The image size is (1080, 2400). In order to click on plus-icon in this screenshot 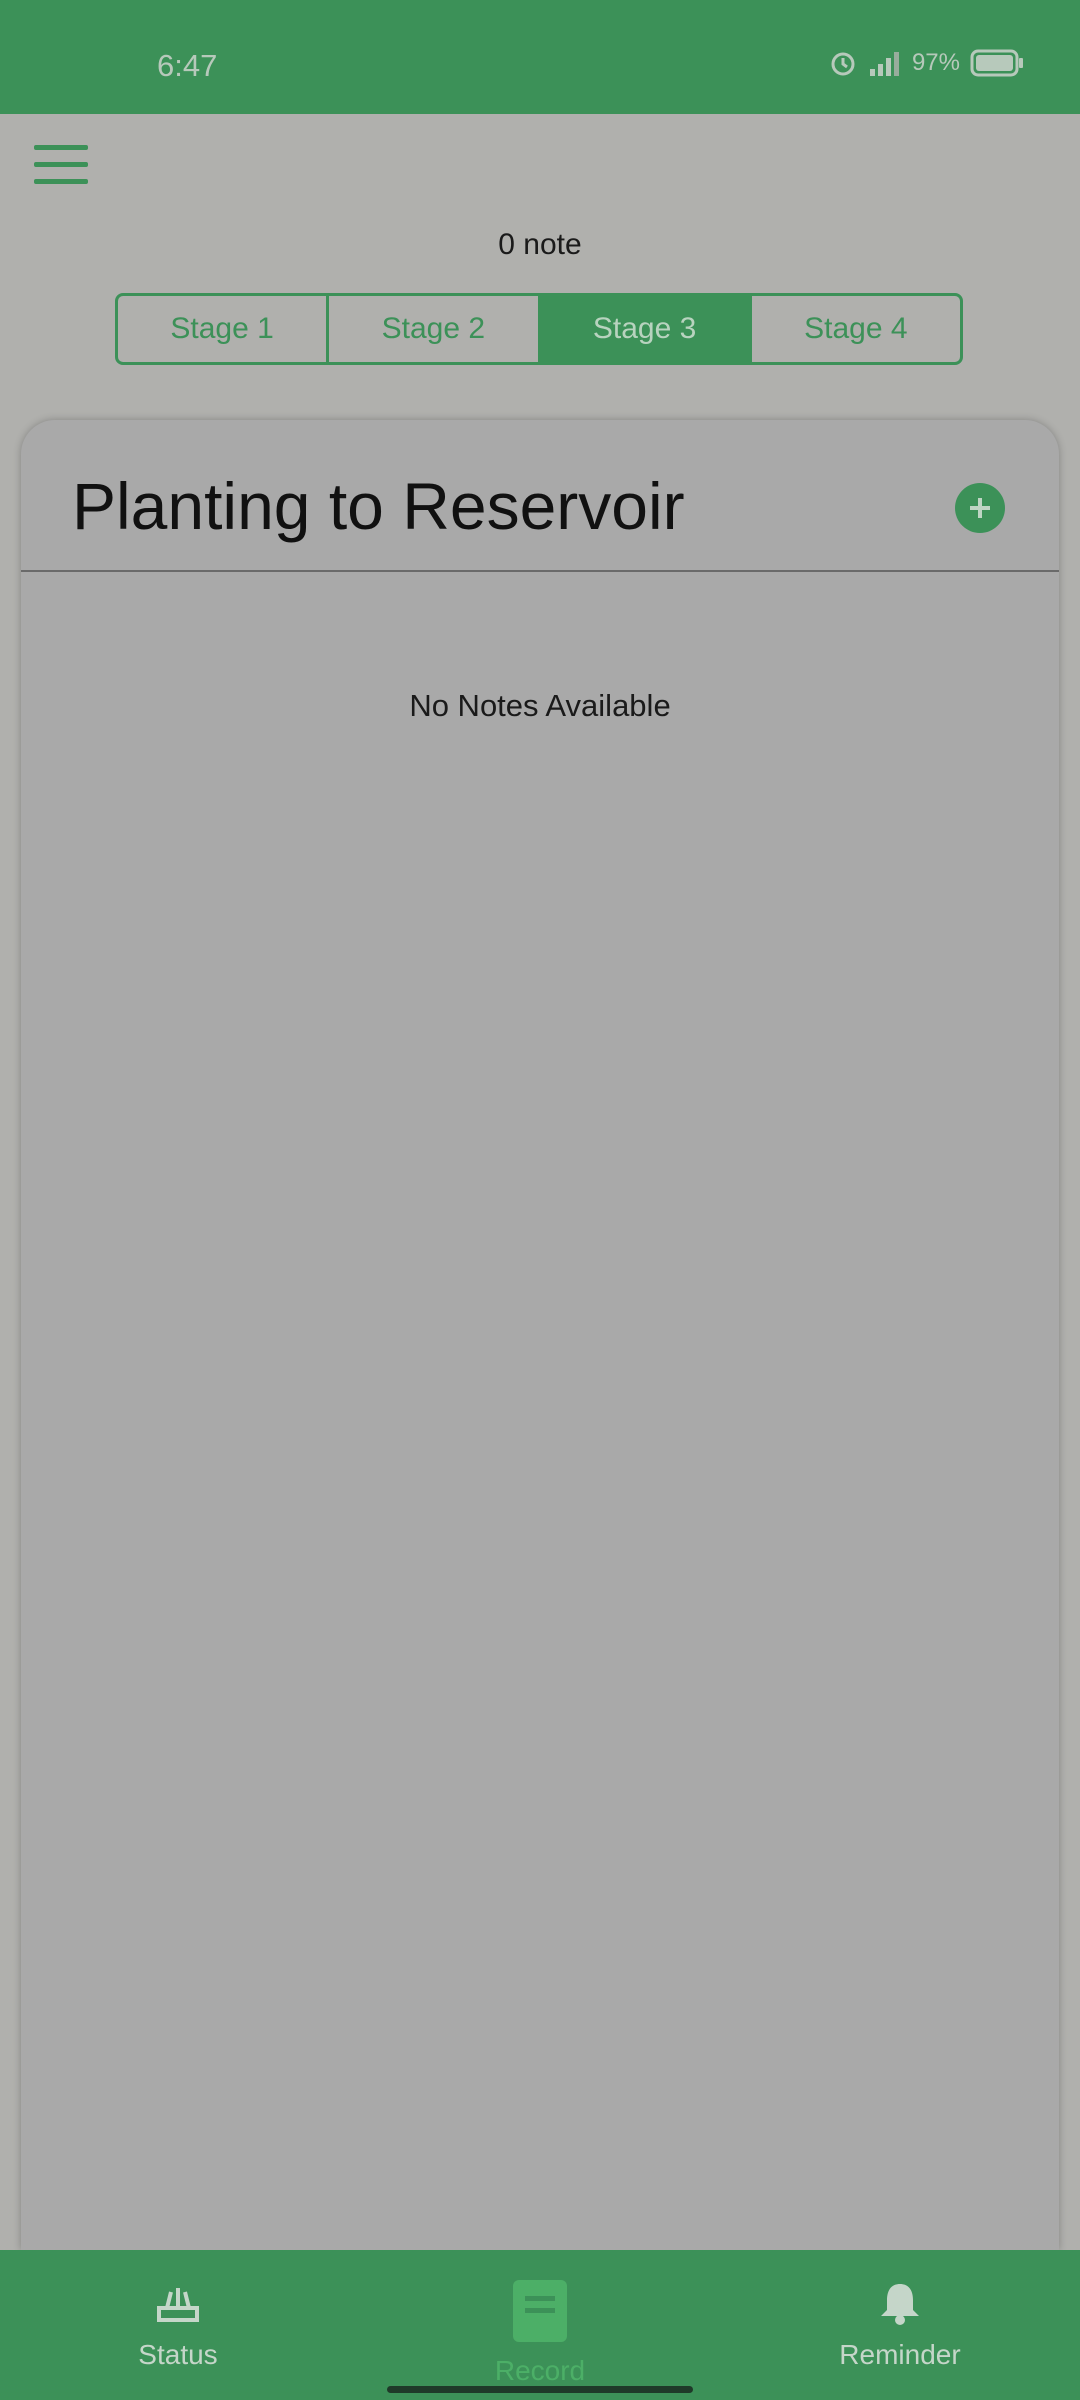, I will do `click(980, 508)`.